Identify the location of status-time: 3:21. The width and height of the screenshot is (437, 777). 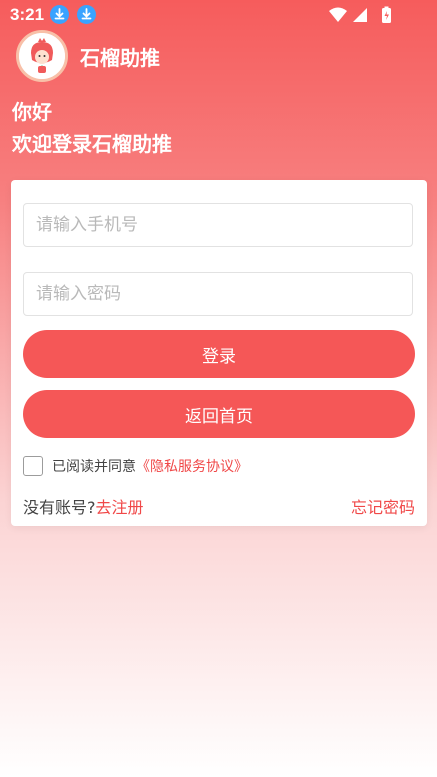
(27, 14).